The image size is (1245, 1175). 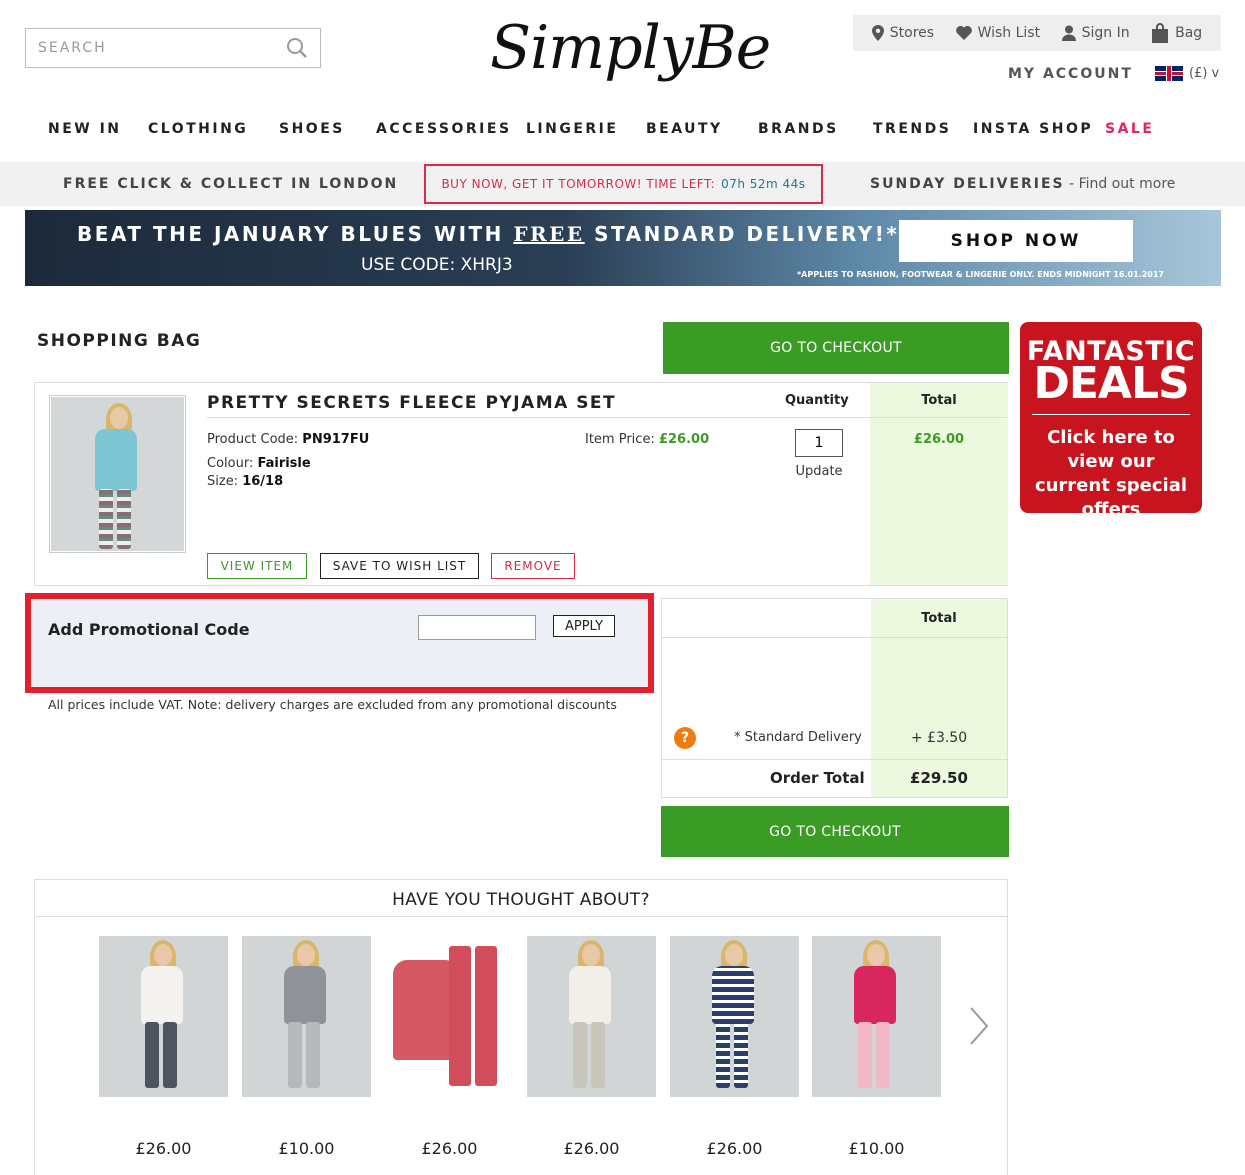 I want to click on nav-insta-shop: INSTA SHOP, so click(x=1033, y=129).